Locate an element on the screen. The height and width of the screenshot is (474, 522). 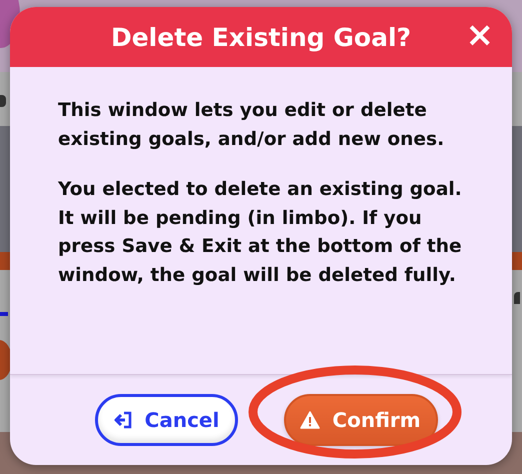
dialog-title: Delete Existing Goal? is located at coordinates (261, 37).